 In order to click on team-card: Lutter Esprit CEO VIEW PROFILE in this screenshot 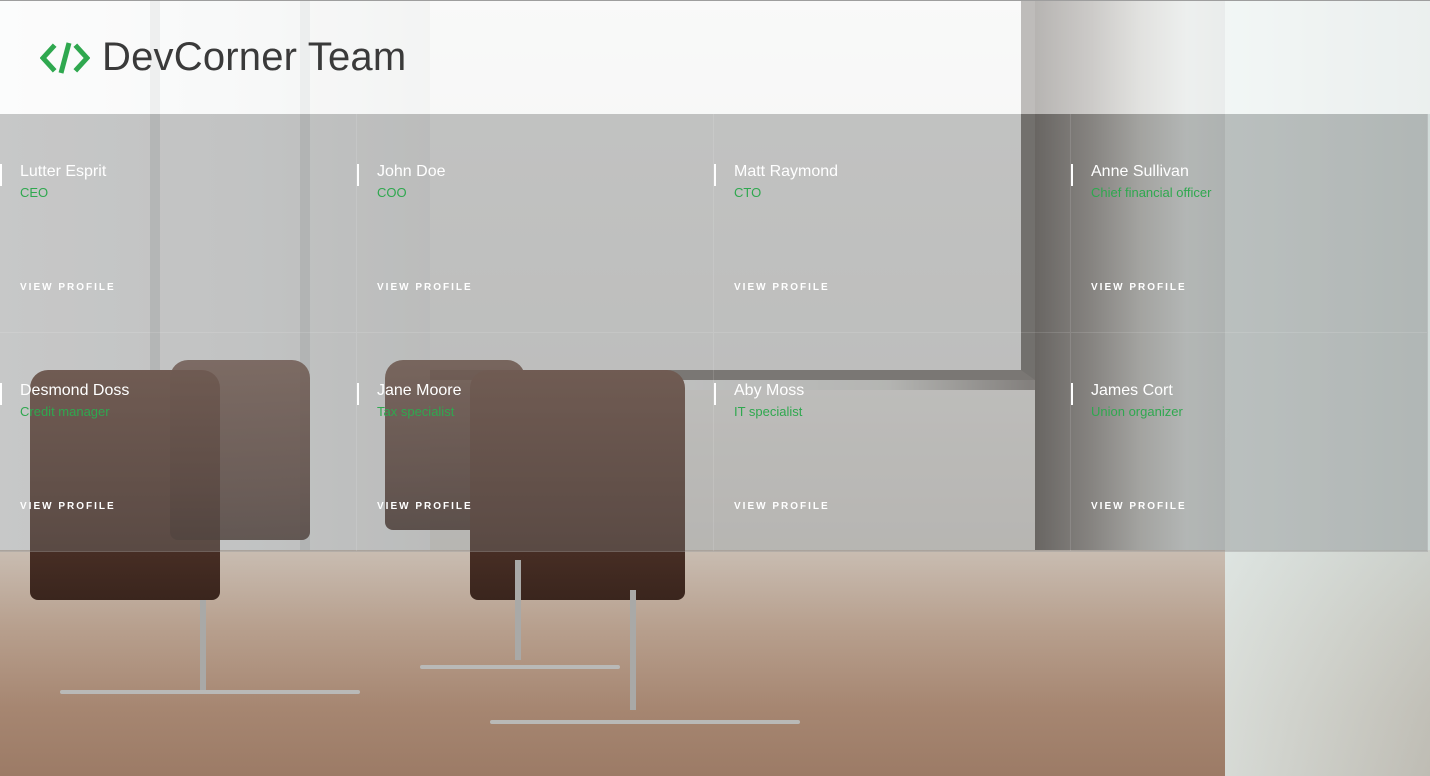, I will do `click(178, 223)`.